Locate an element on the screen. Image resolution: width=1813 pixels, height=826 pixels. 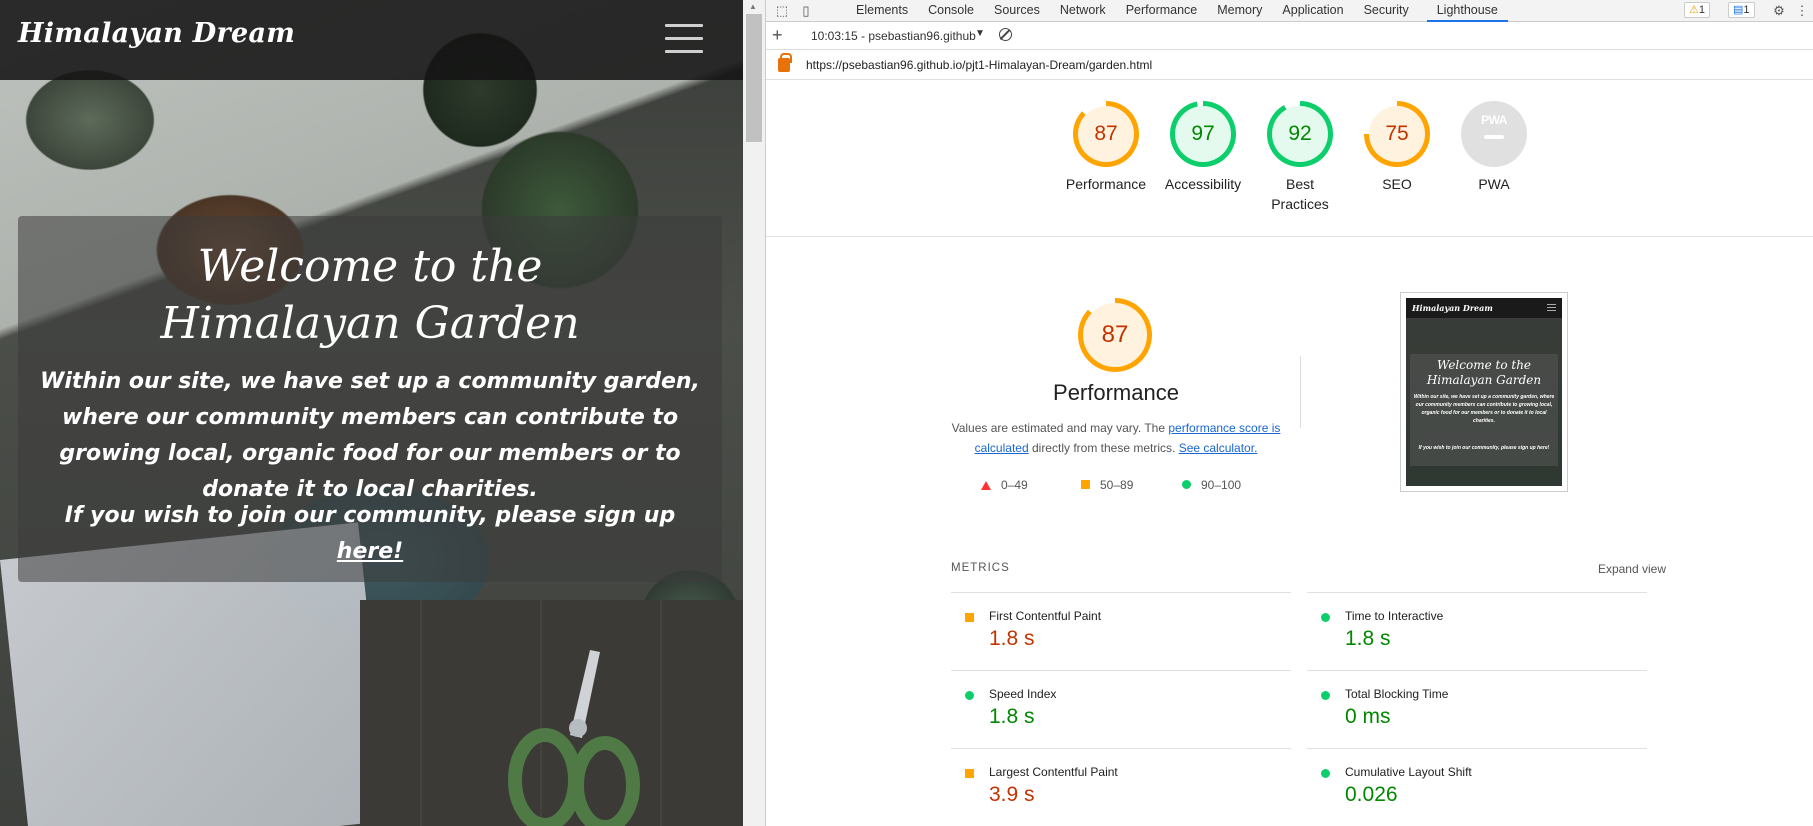
warnings-count: 1 is located at coordinates (1701, 10).